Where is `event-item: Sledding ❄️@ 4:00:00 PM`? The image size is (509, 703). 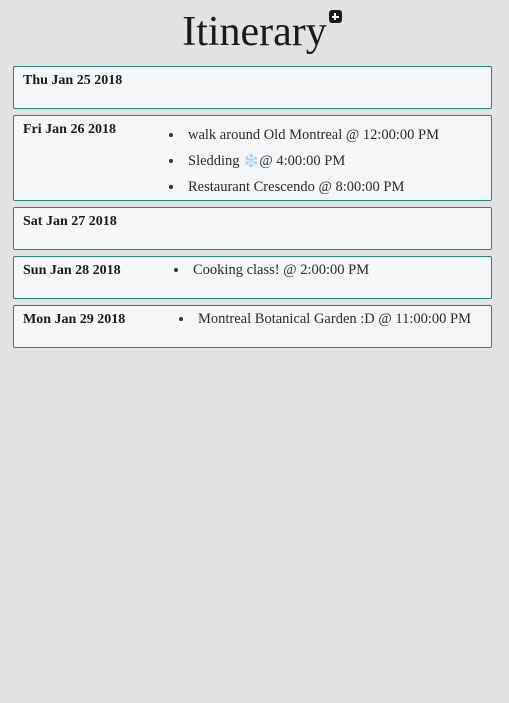
event-item: Sledding ❄️@ 4:00:00 PM is located at coordinates (330, 161).